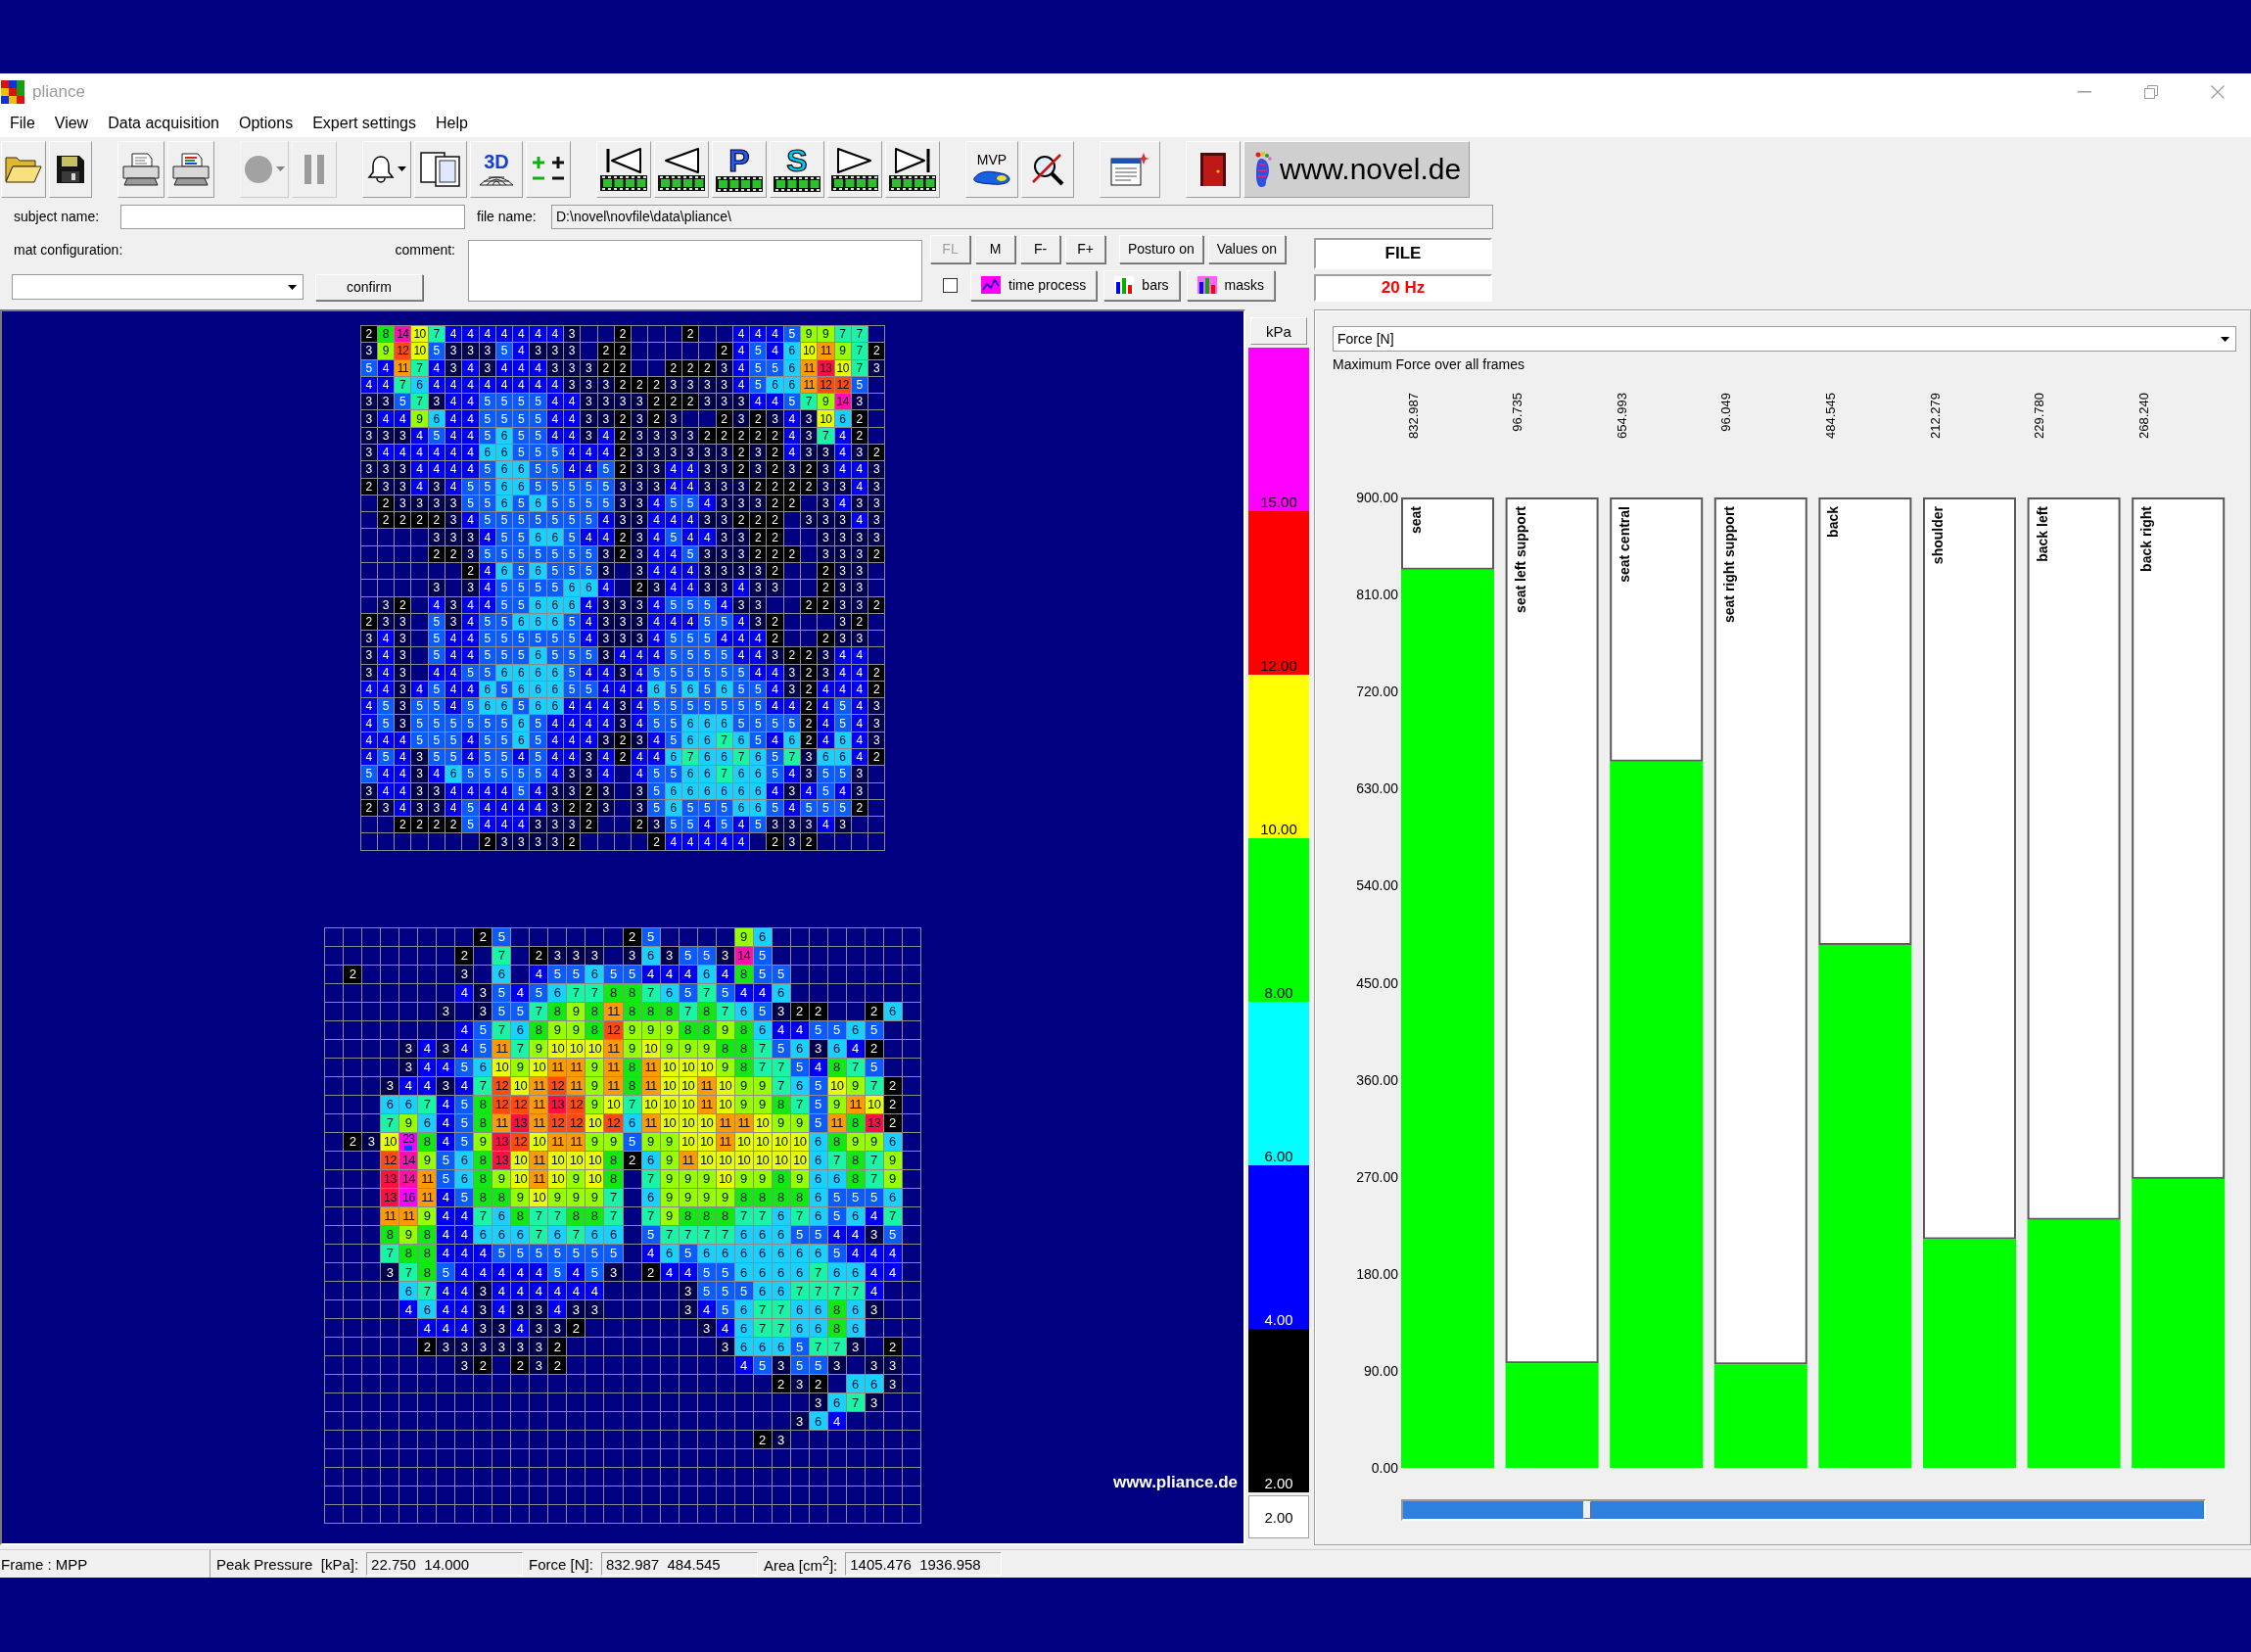 The height and width of the screenshot is (1652, 2251). I want to click on toolbar-button: P, so click(739, 169).